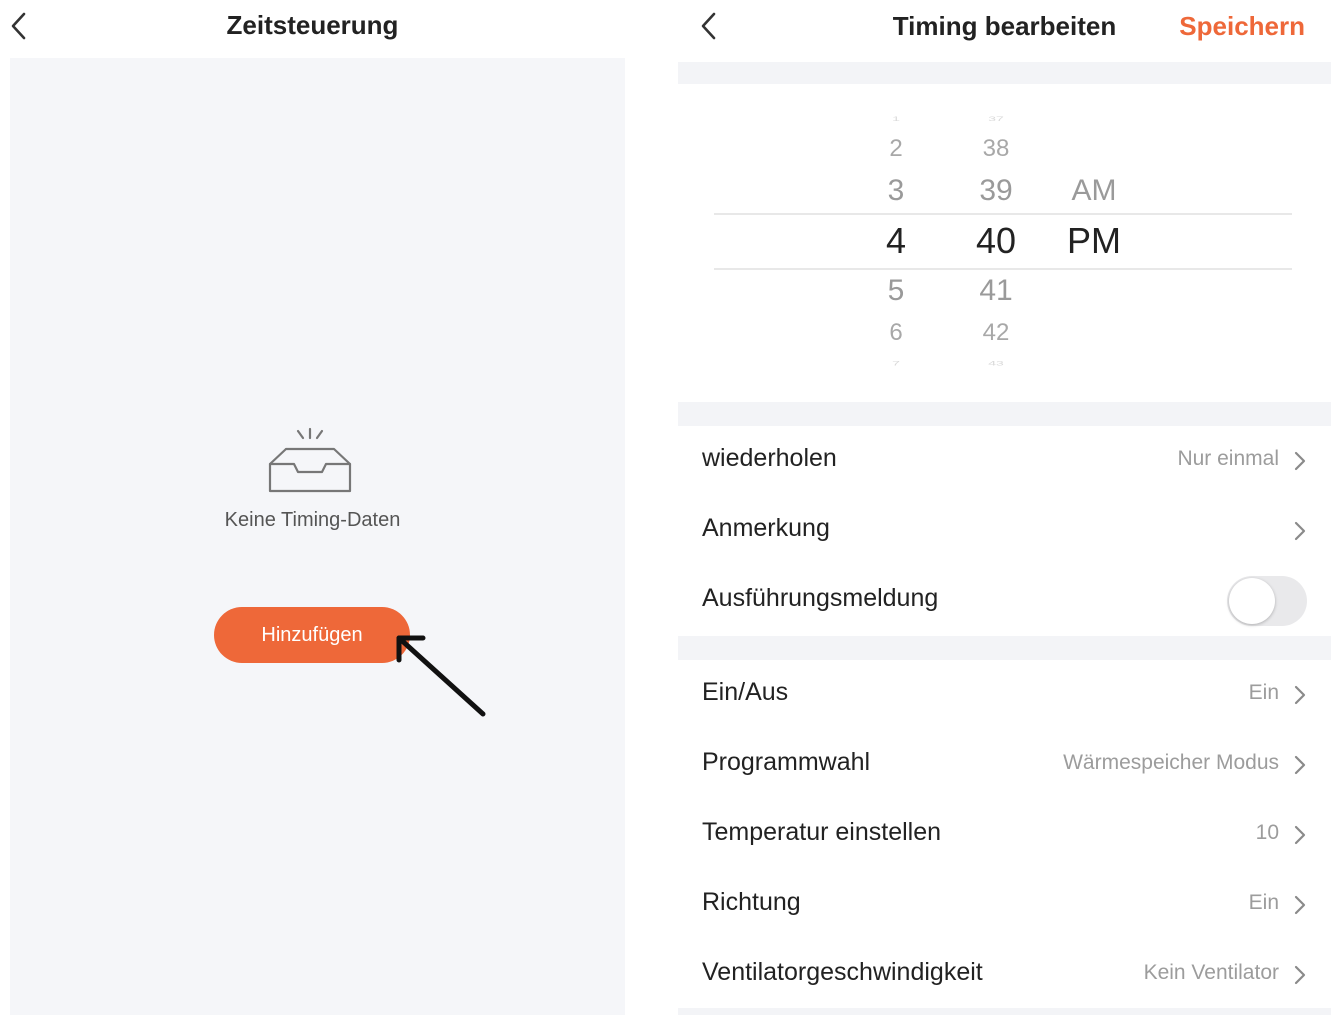 This screenshot has height=1015, width=1331. Describe the element at coordinates (822, 832) in the screenshot. I see `setting-label: Temperatur einstellen` at that location.